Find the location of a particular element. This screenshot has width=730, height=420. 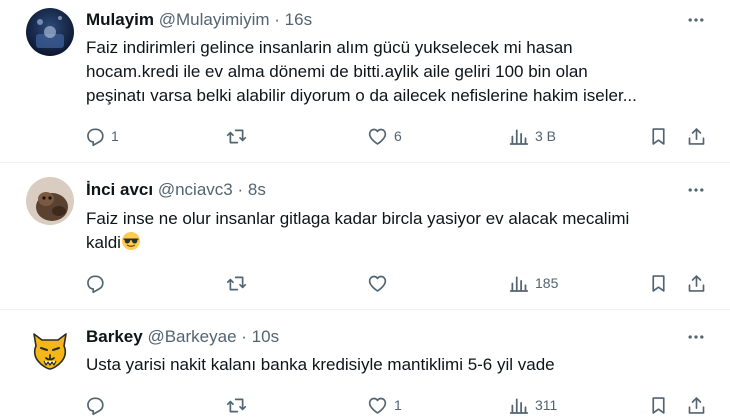

timestamp: 8s is located at coordinates (257, 189).